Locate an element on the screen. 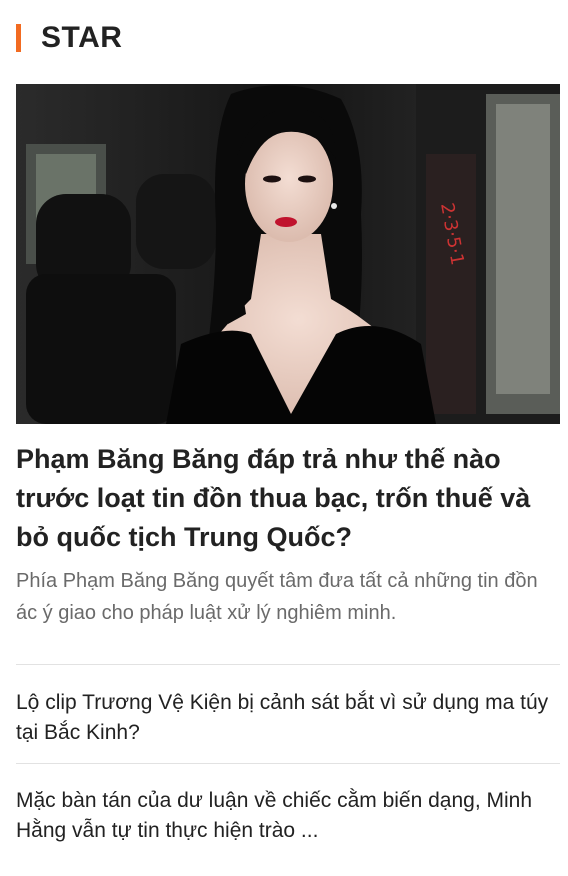 The width and height of the screenshot is (568, 876). section-accent-bar is located at coordinates (18, 38).